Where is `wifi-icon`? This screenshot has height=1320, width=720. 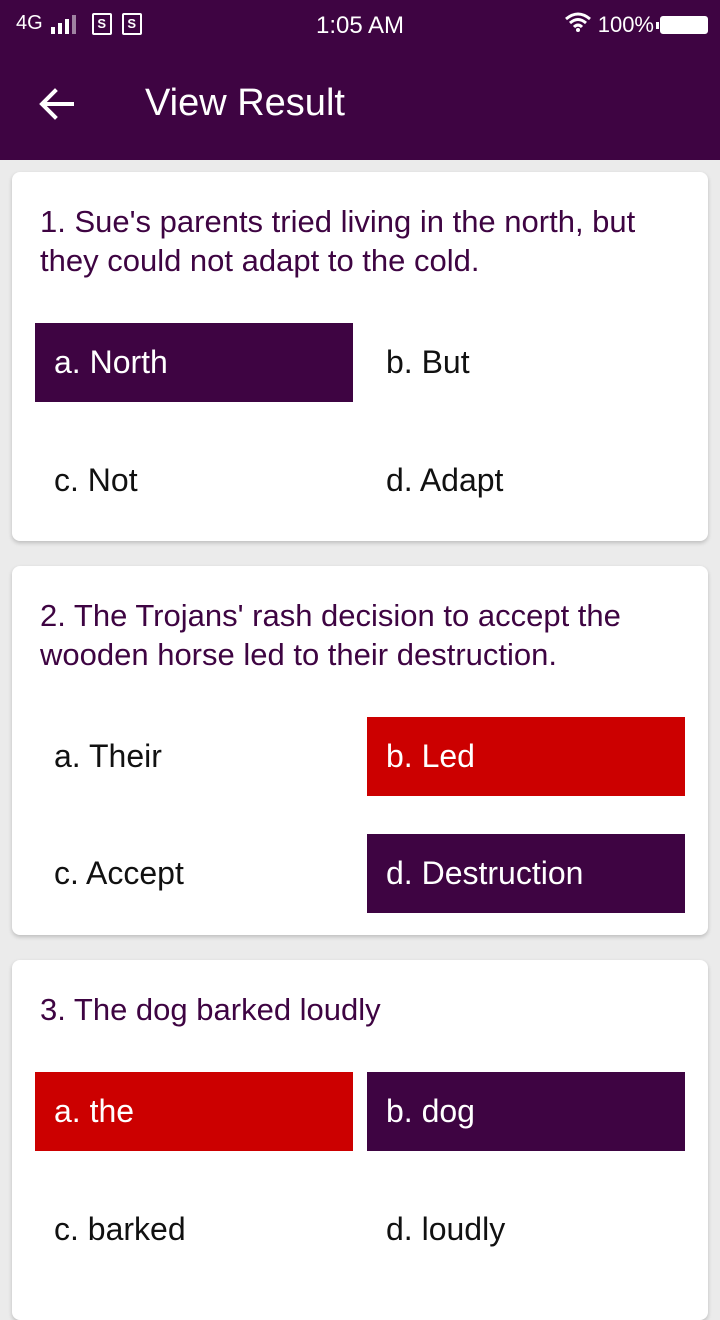 wifi-icon is located at coordinates (578, 25).